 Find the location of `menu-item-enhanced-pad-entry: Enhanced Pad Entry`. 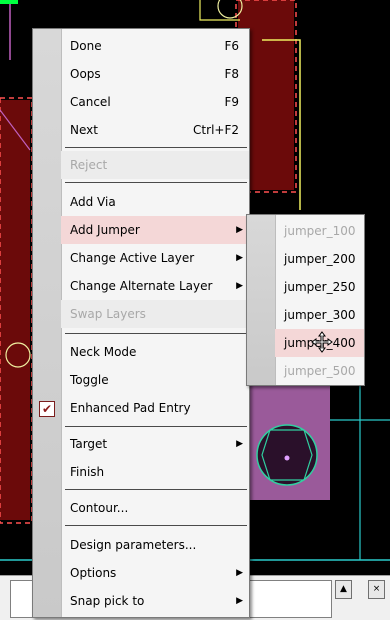

menu-item-enhanced-pad-entry: Enhanced Pad Entry is located at coordinates (155, 408).